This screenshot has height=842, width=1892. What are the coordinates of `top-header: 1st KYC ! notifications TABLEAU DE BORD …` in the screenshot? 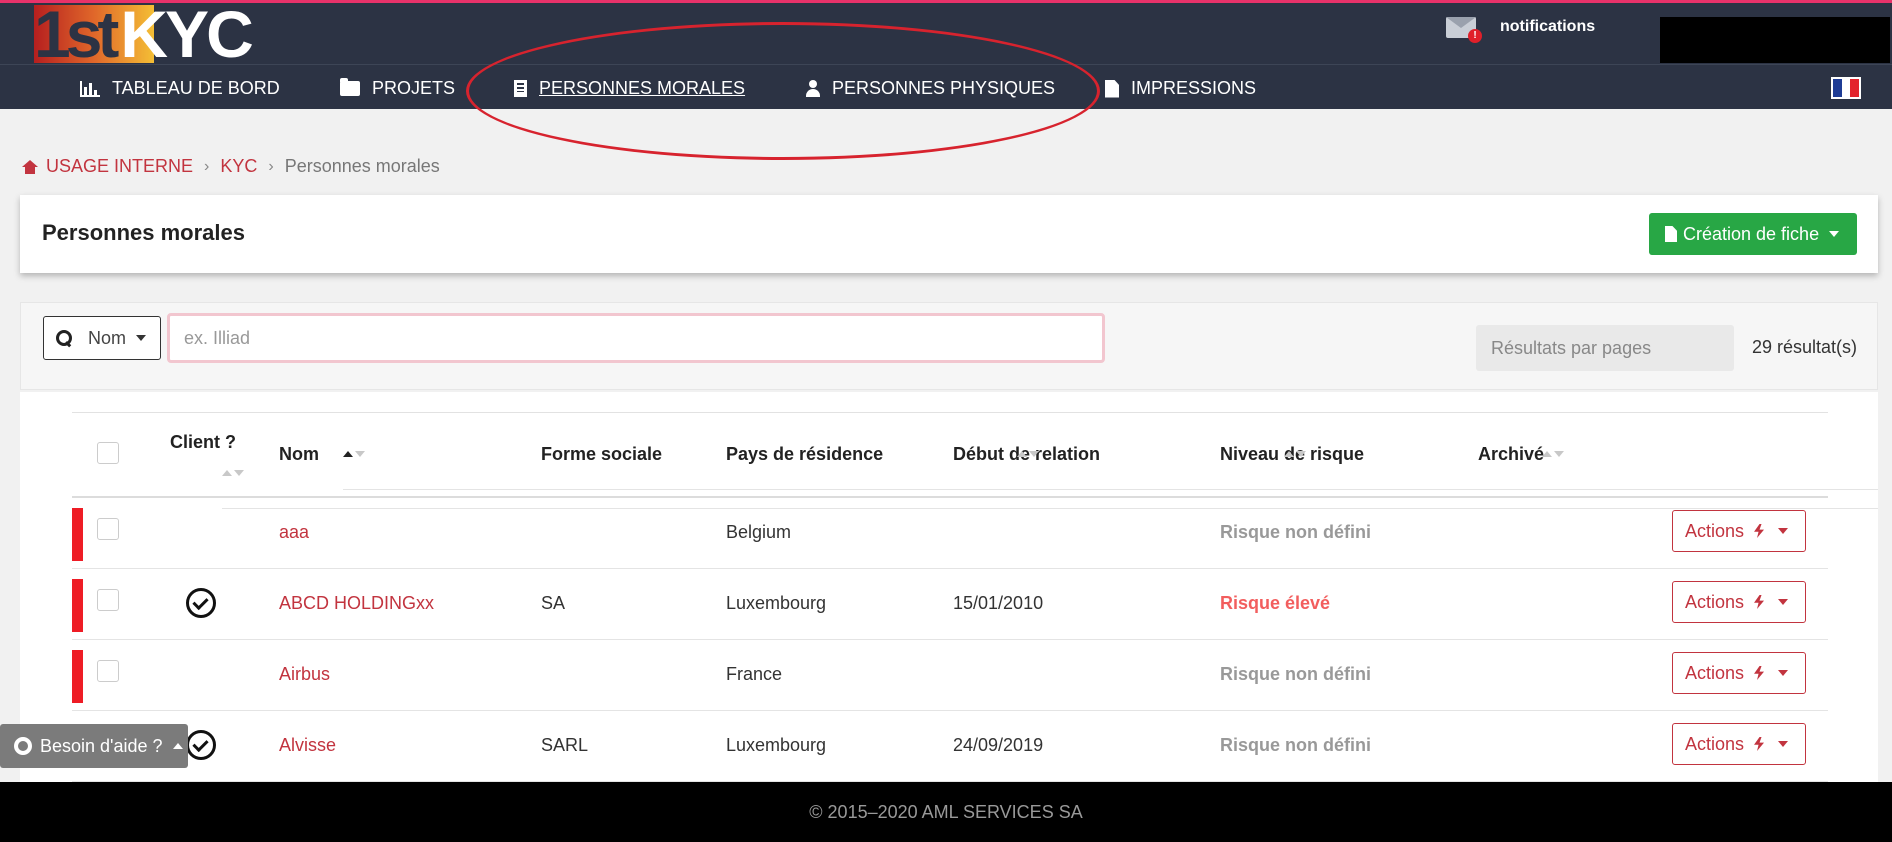 It's located at (946, 54).